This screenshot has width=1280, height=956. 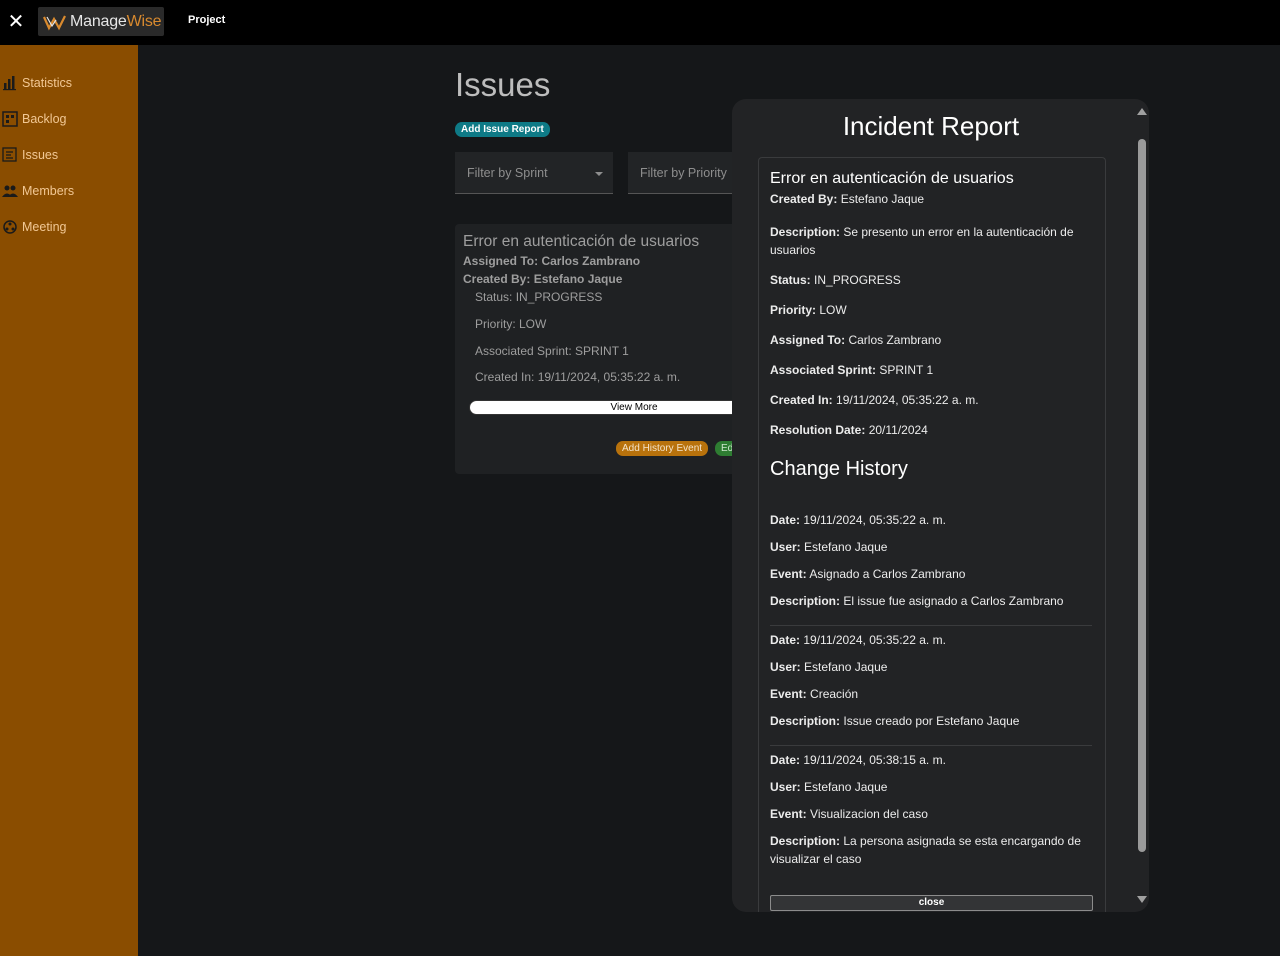 What do you see at coordinates (47, 83) in the screenshot?
I see `sidebar-item-label: Statistics` at bounding box center [47, 83].